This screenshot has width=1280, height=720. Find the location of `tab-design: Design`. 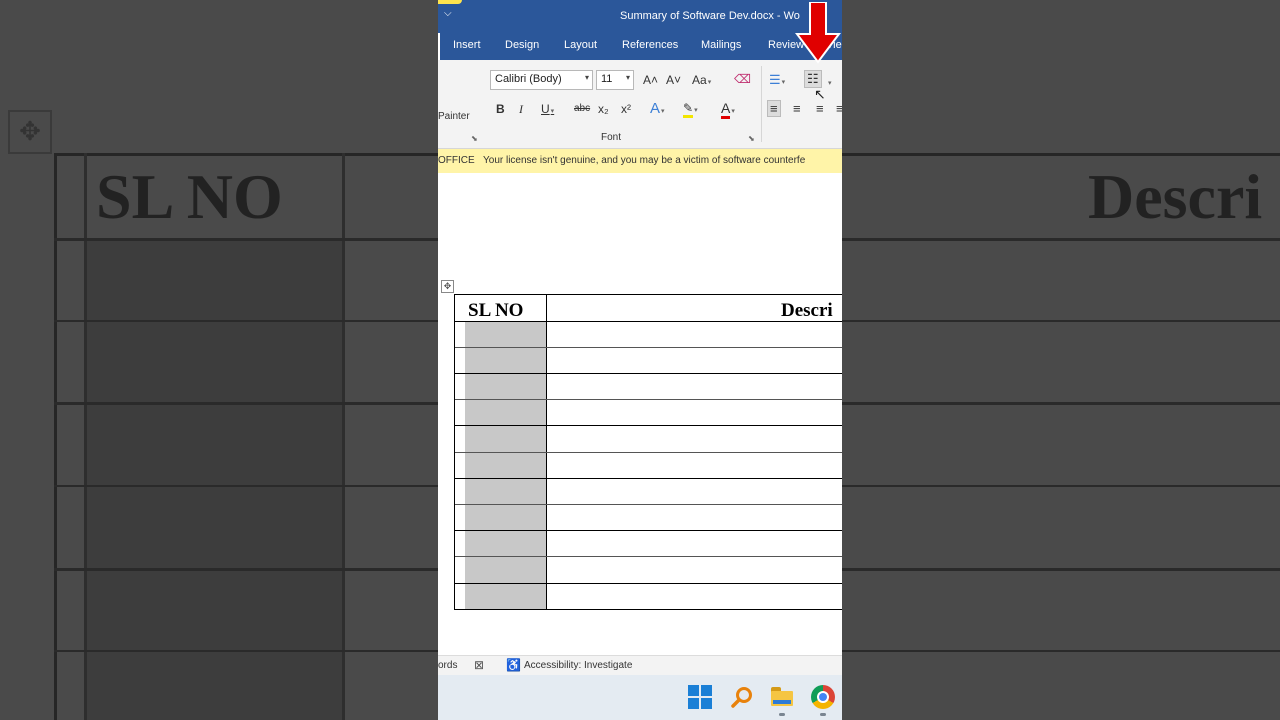

tab-design: Design is located at coordinates (522, 45).